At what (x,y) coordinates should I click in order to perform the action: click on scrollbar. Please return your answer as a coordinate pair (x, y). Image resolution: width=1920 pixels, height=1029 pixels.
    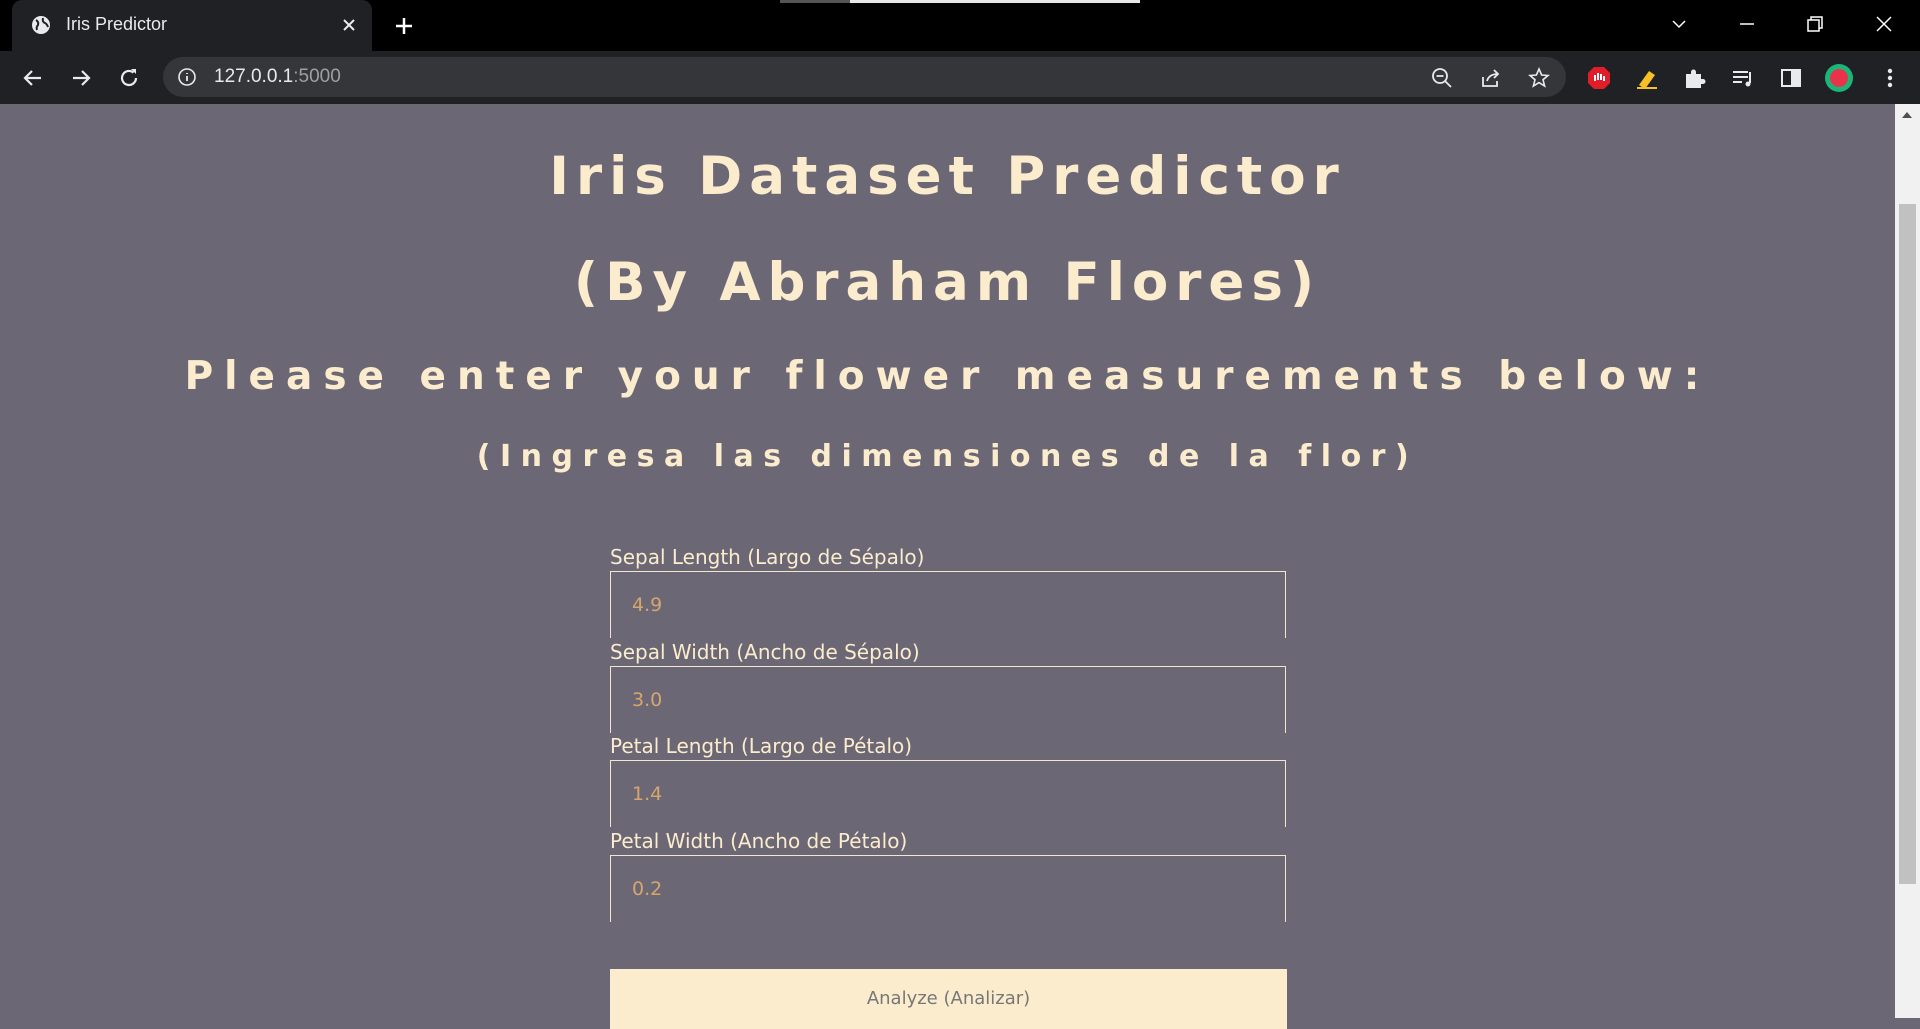
    Looking at the image, I should click on (1907, 561).